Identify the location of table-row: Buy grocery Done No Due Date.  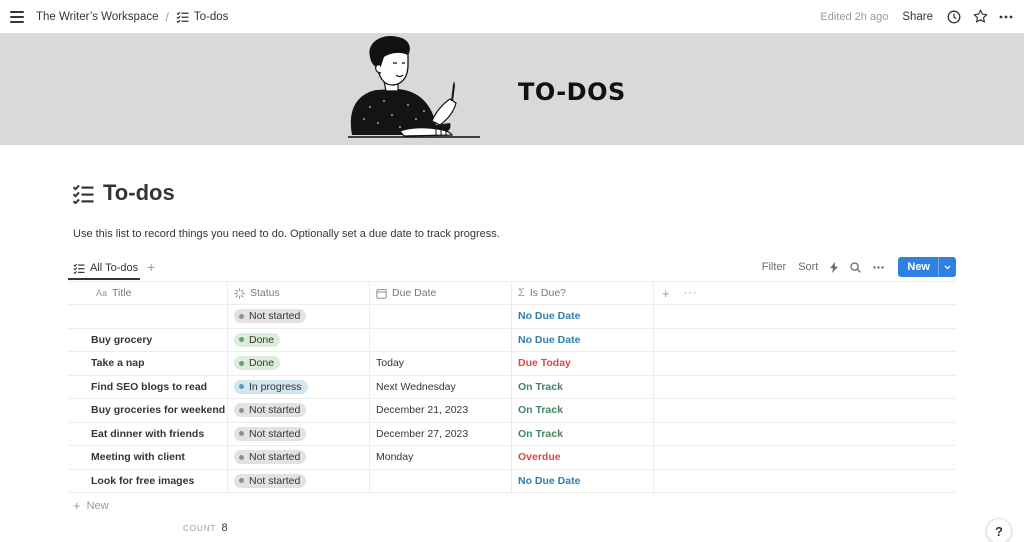
(512, 340).